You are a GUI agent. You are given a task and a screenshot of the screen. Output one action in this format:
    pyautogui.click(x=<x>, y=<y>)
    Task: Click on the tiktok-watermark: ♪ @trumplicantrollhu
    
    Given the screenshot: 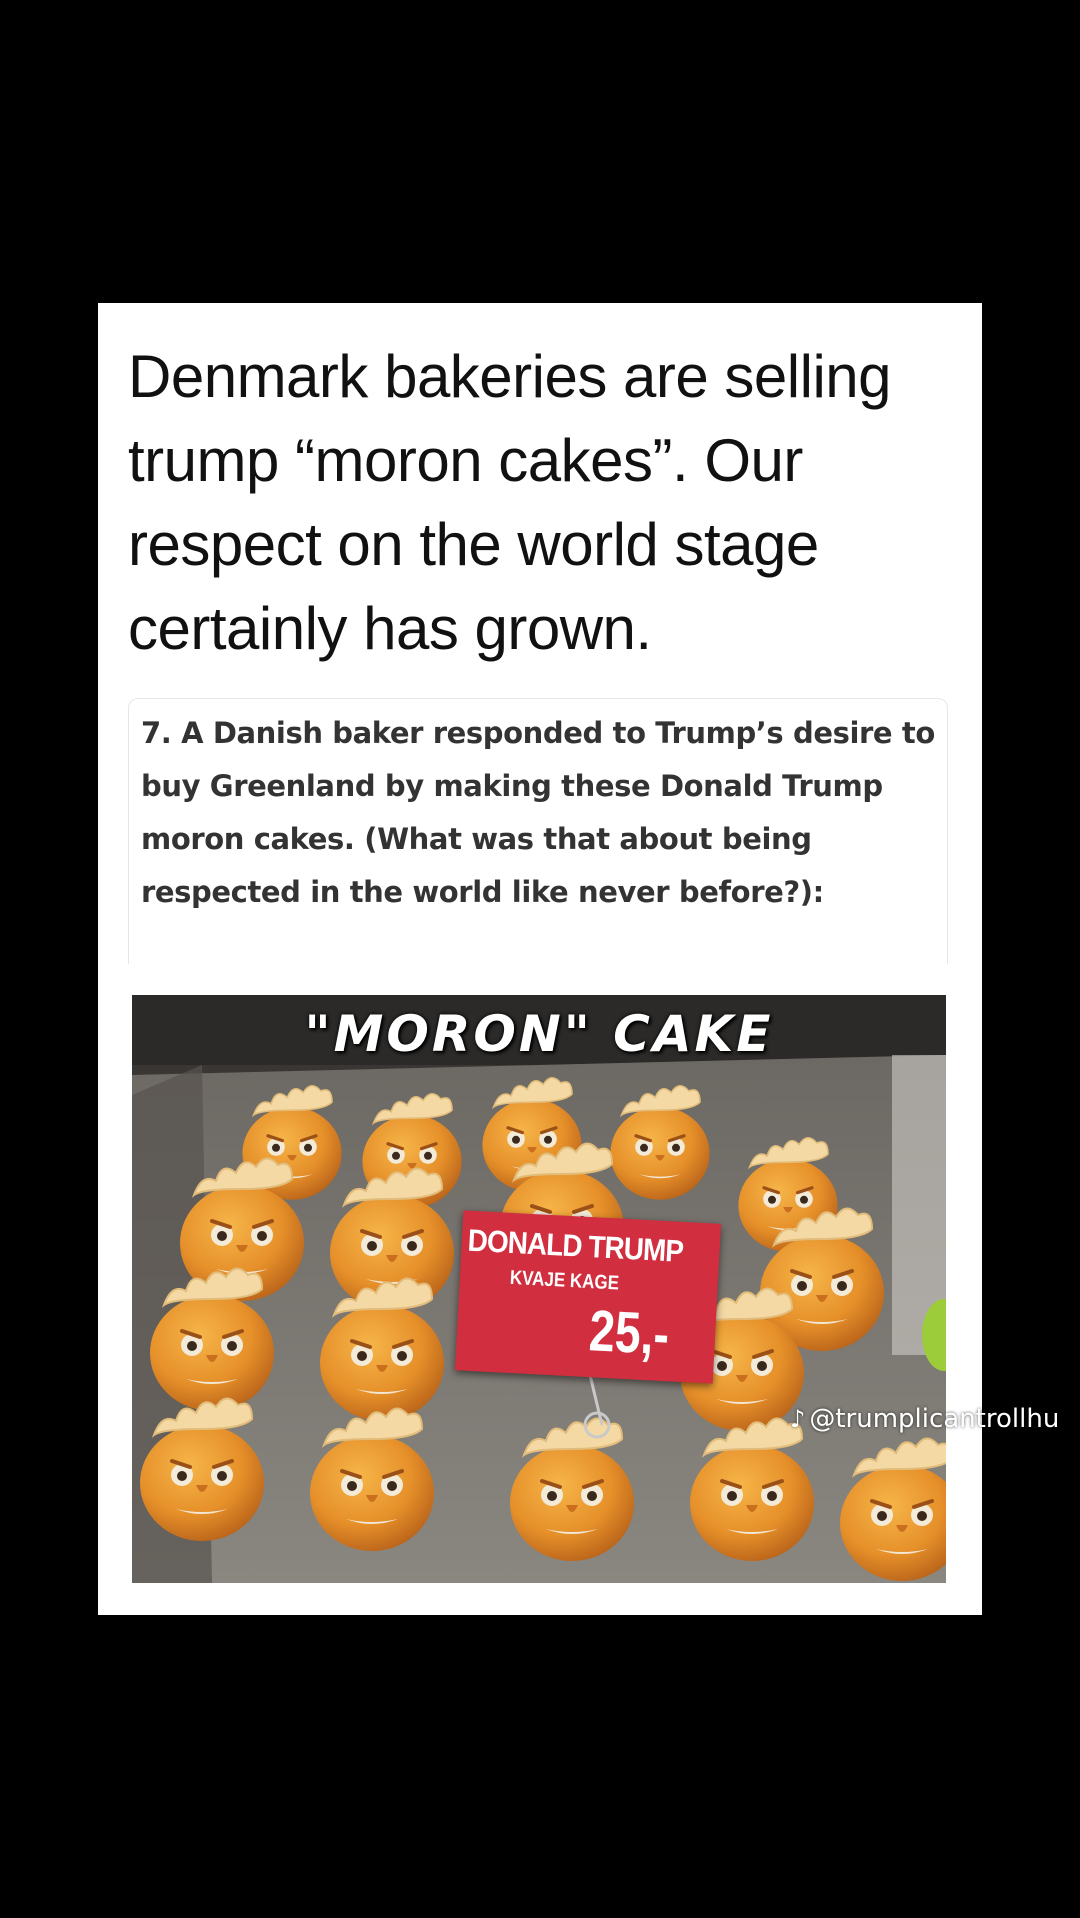 What is the action you would take?
    pyautogui.click(x=924, y=1419)
    